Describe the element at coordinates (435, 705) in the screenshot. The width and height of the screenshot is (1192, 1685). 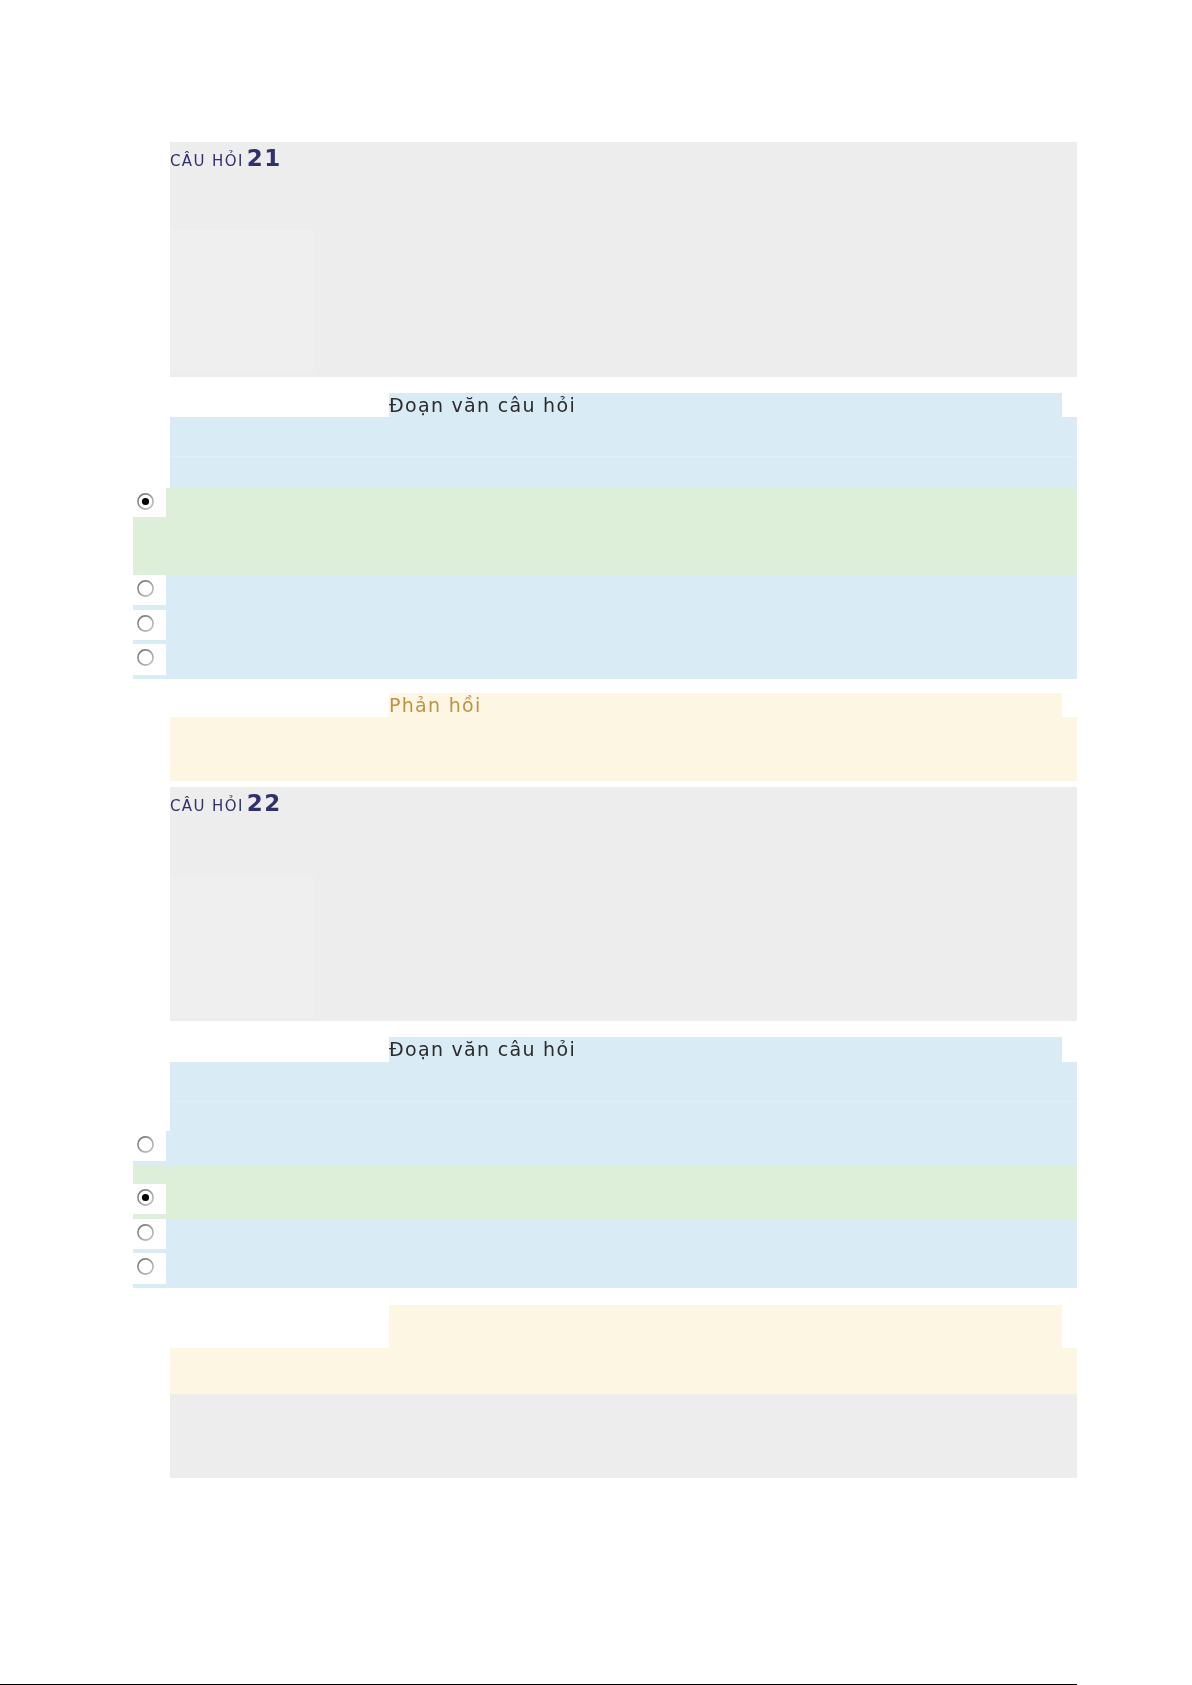
I see `heading-text: Phản hồi` at that location.